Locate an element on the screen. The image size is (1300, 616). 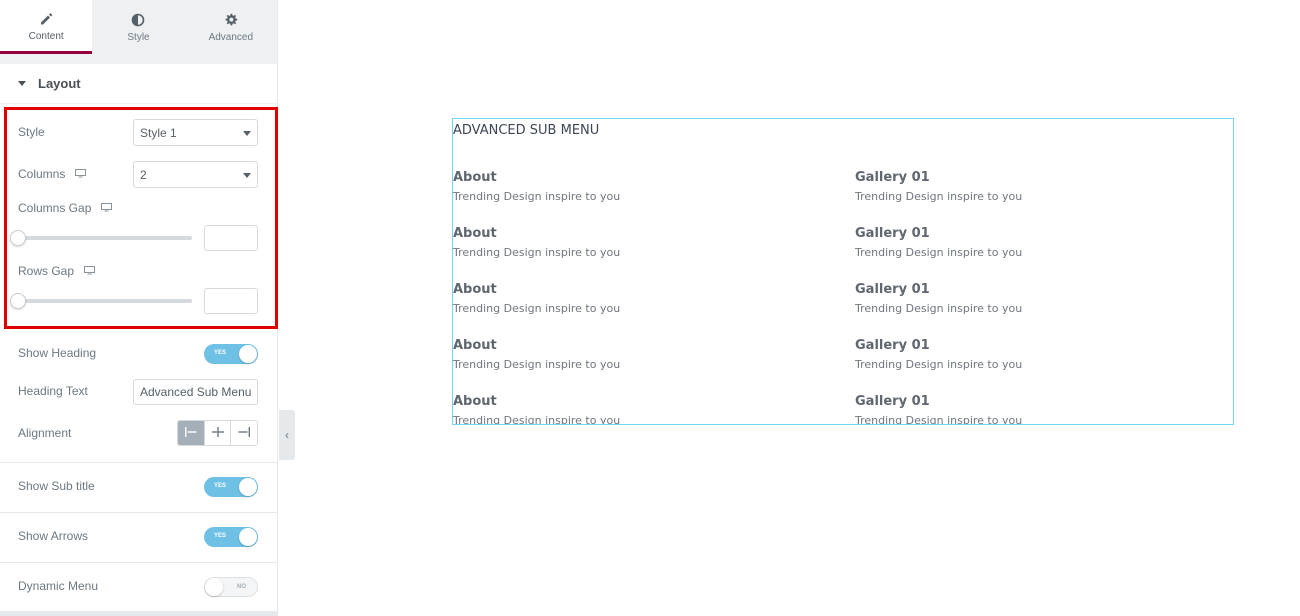
tab-content: Content is located at coordinates (46, 27).